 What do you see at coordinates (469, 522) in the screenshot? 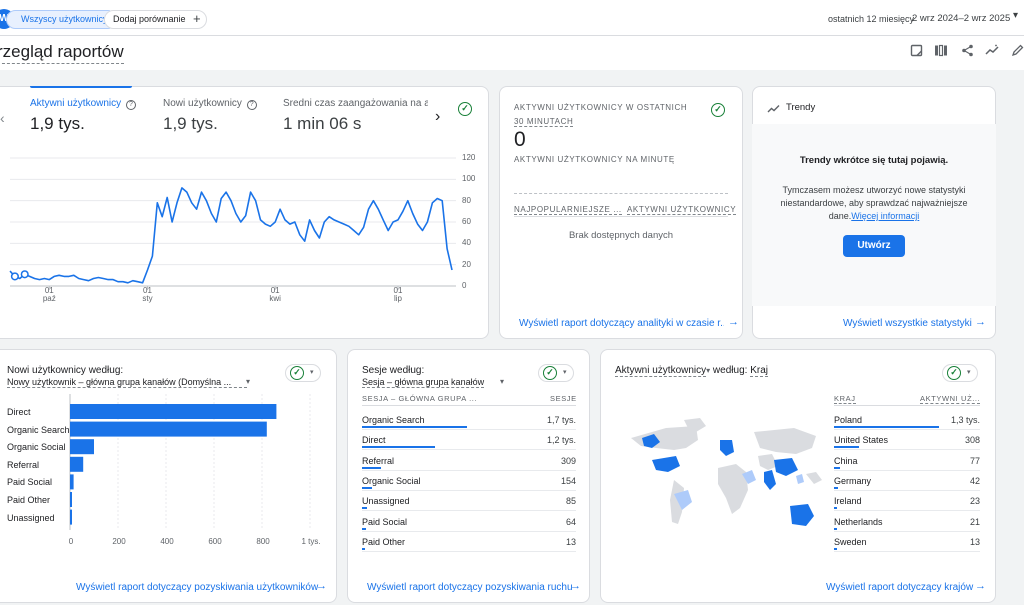
I see `table-row: Paid Social 64` at bounding box center [469, 522].